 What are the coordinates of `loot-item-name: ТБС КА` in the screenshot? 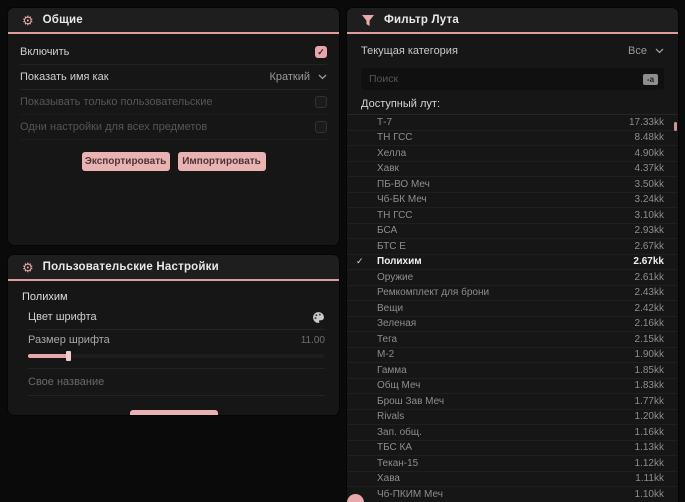 It's located at (395, 448).